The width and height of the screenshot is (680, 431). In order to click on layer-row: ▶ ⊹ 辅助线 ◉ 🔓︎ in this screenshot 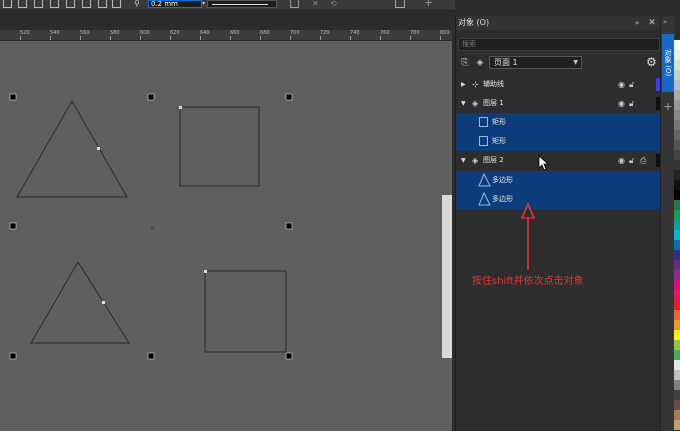, I will do `click(558, 84)`.